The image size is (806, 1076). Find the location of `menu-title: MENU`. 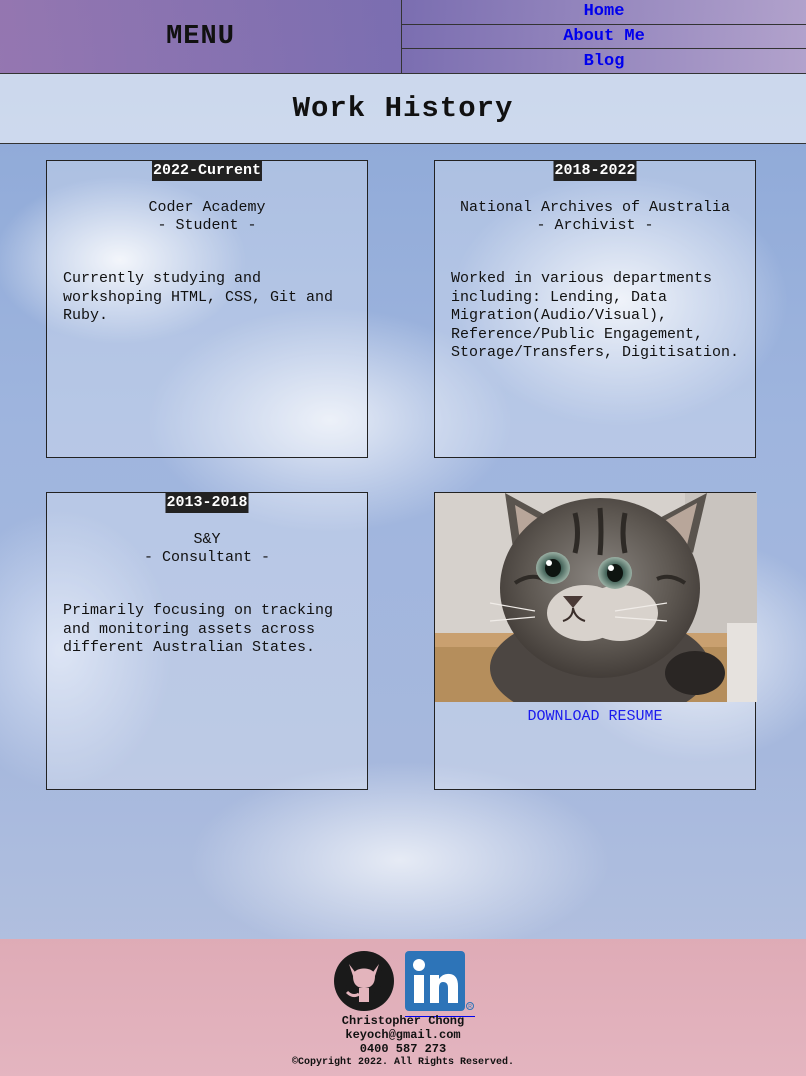

menu-title: MENU is located at coordinates (201, 36).